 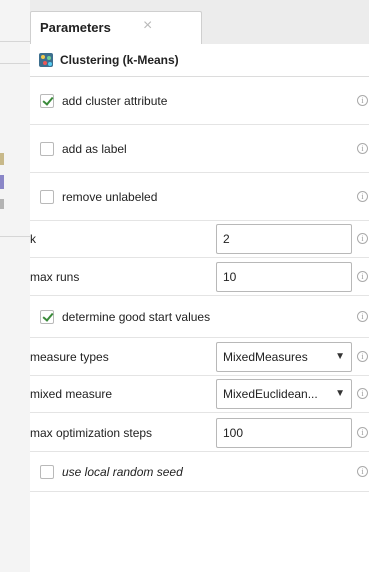 I want to click on add-as-label-label: add as label, so click(x=94, y=149).